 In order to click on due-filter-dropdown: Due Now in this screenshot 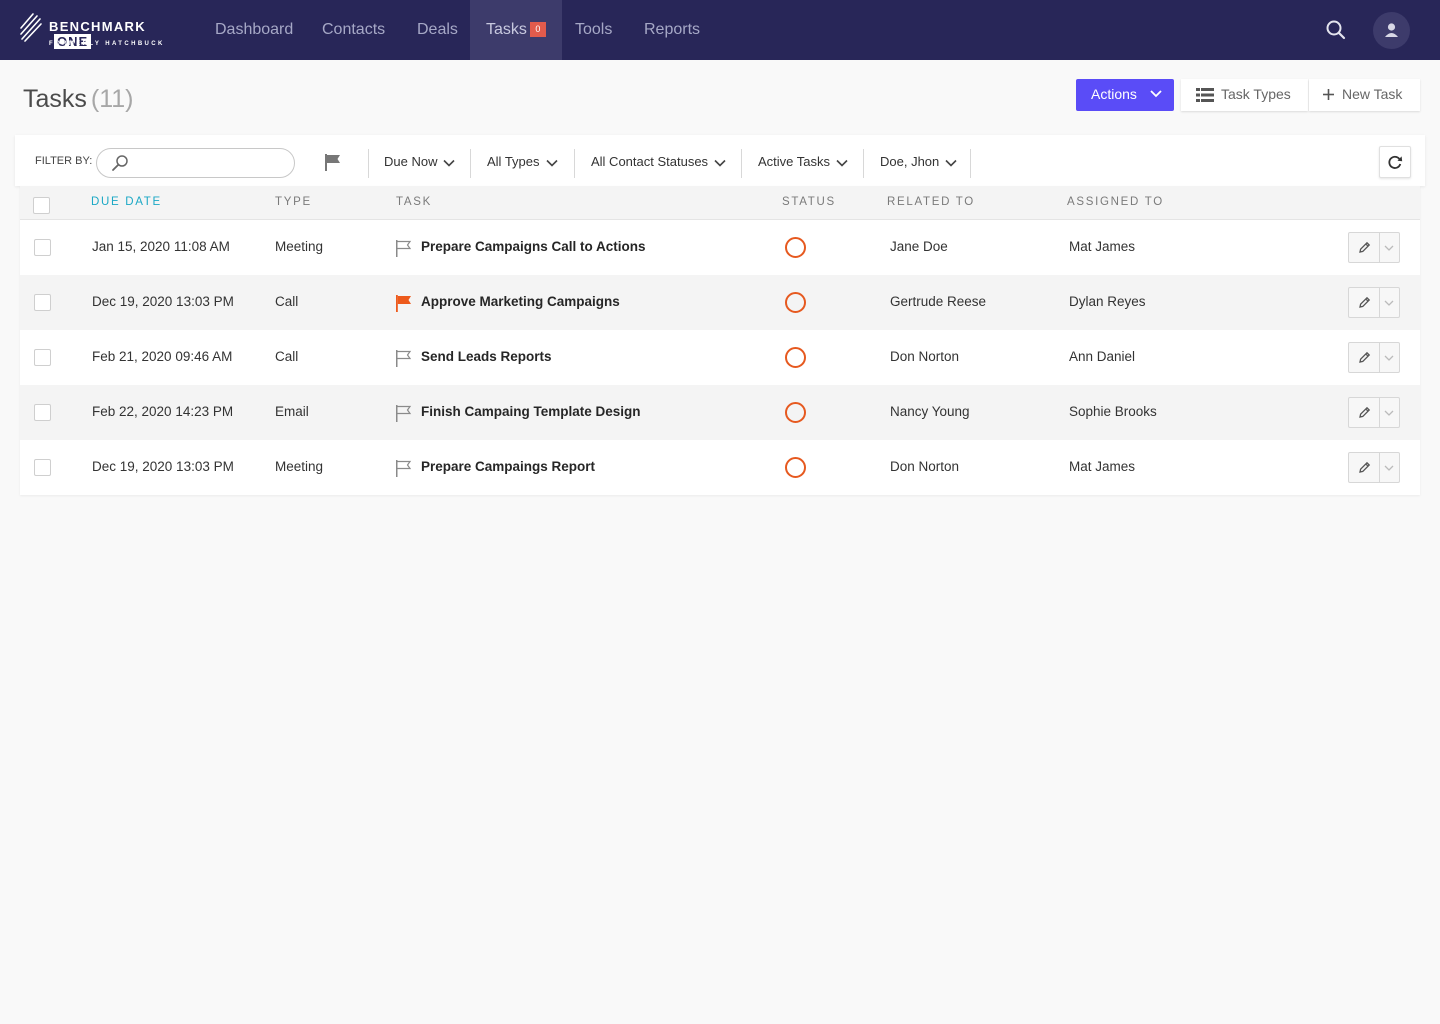, I will do `click(420, 161)`.